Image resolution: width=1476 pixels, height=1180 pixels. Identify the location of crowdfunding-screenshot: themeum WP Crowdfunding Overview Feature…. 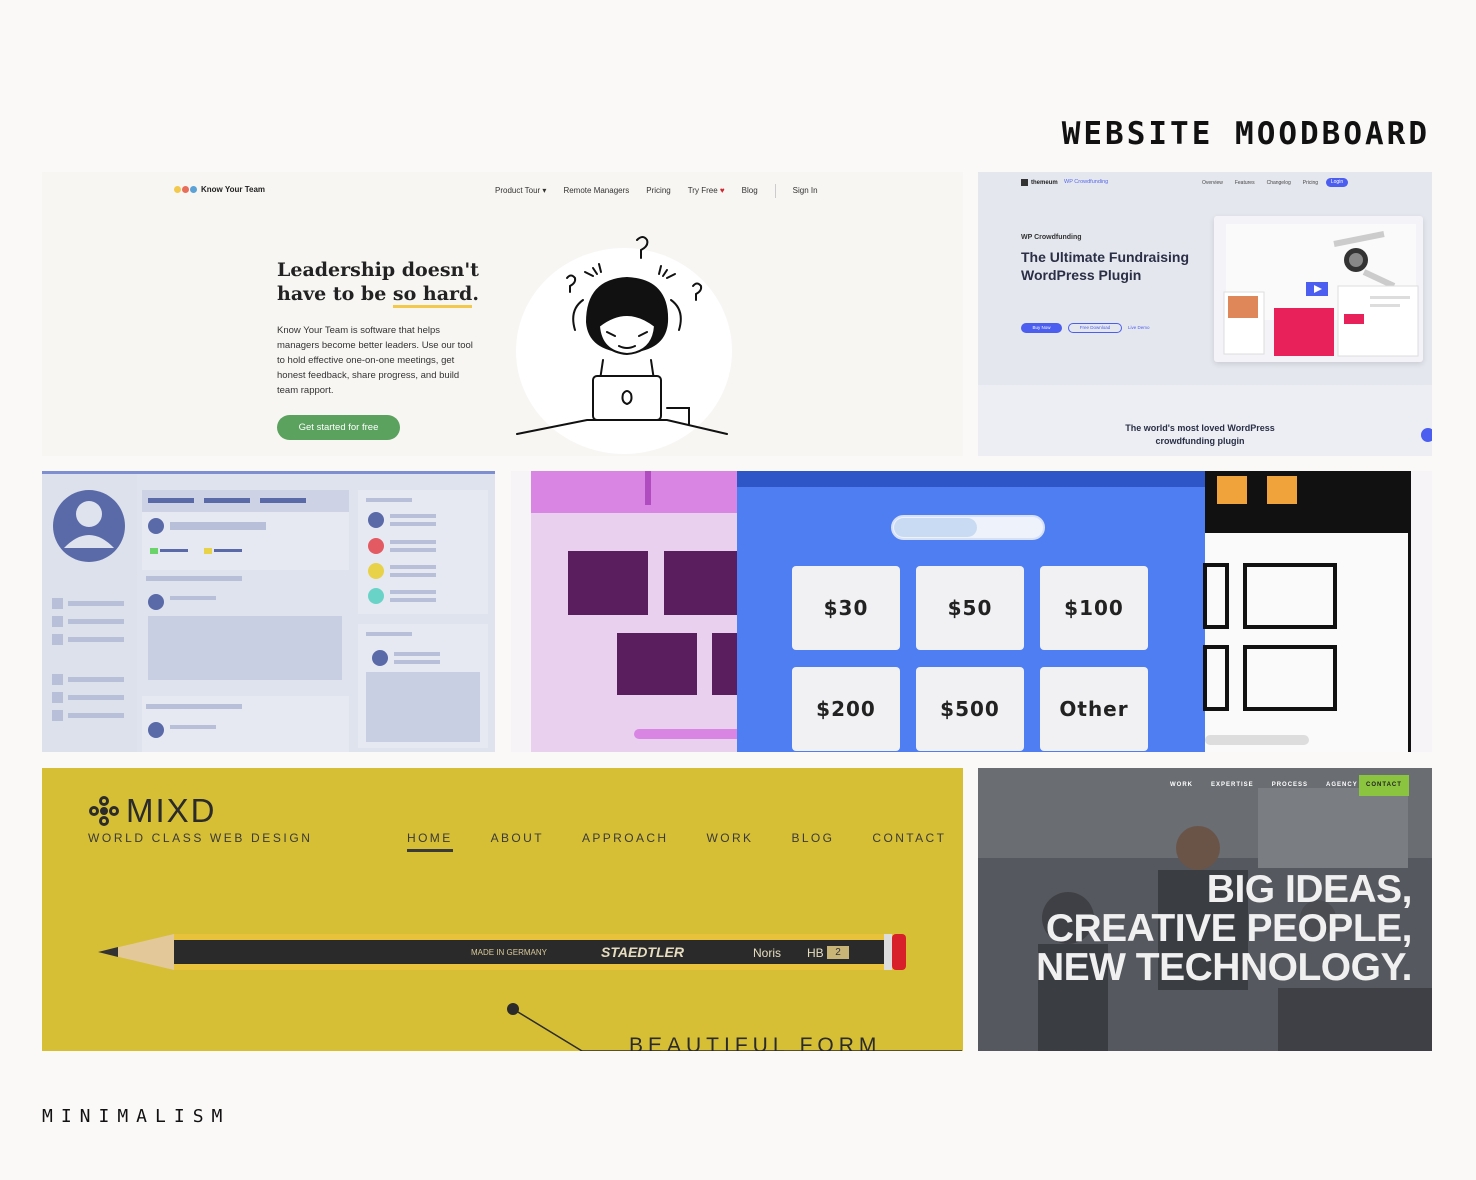
(1205, 314).